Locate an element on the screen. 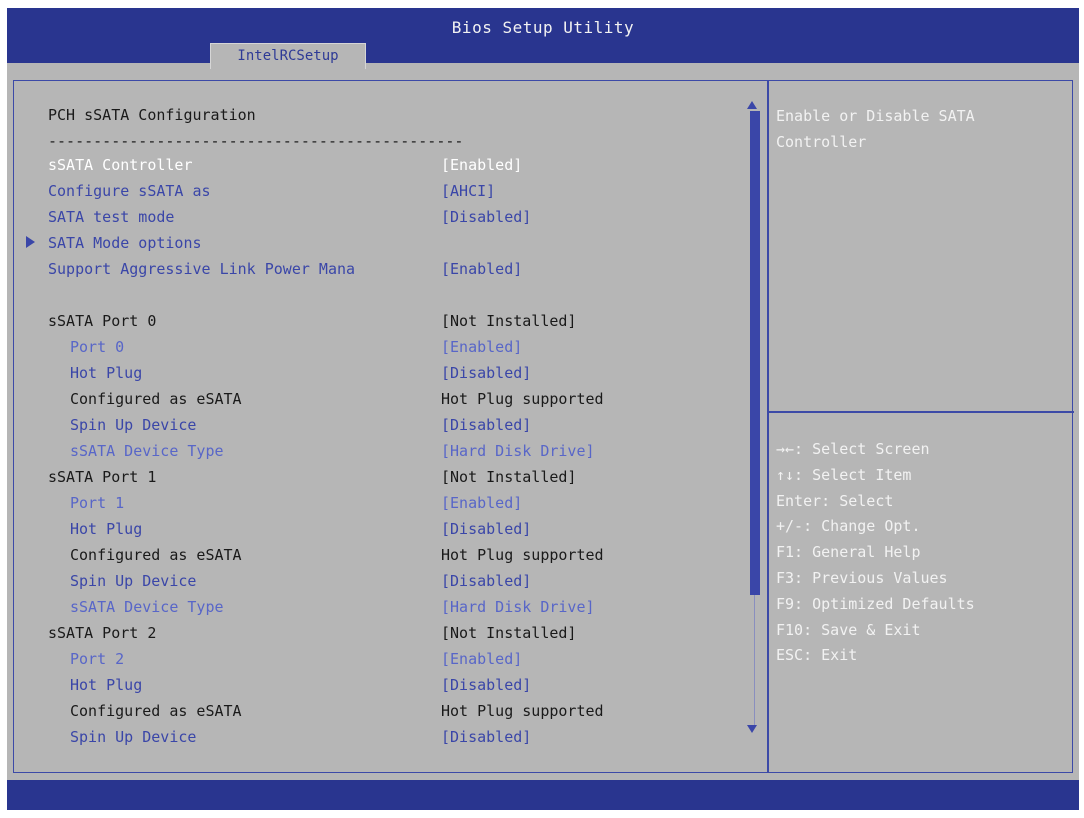 Image resolution: width=1084 pixels, height=818 pixels. key-hint: Enter: Select is located at coordinates (835, 500).